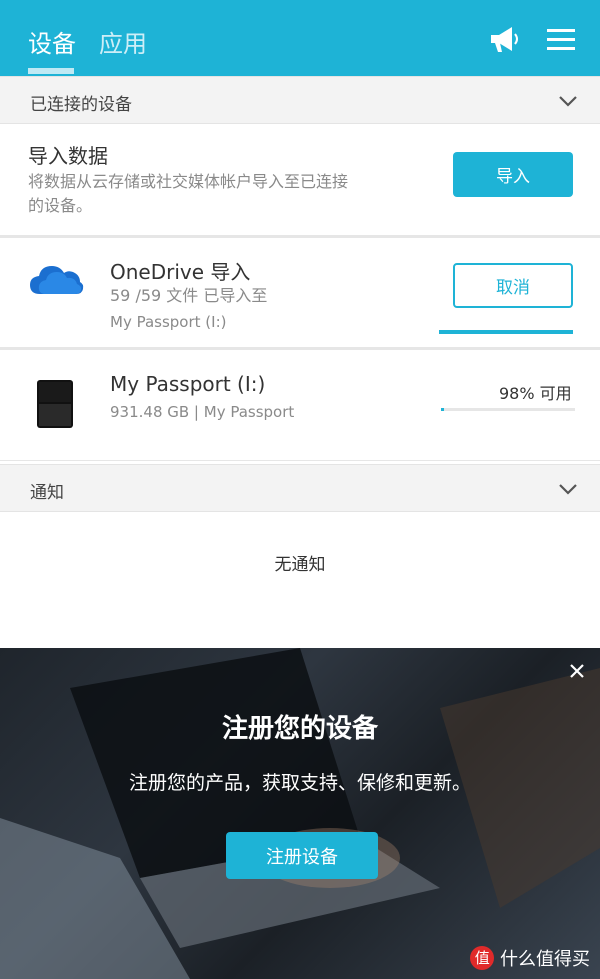  I want to click on watermark-badge: 值, so click(482, 958).